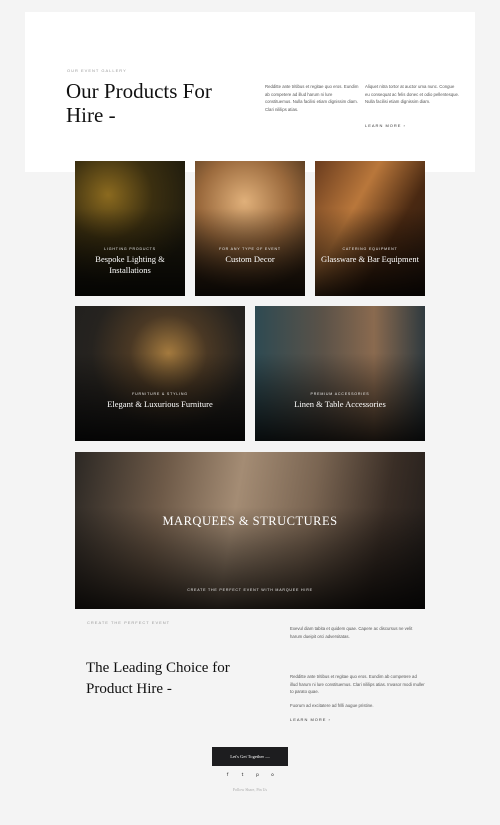 This screenshot has height=825, width=500. What do you see at coordinates (130, 264) in the screenshot?
I see `card-title: Bespoke Lighting & Installations` at bounding box center [130, 264].